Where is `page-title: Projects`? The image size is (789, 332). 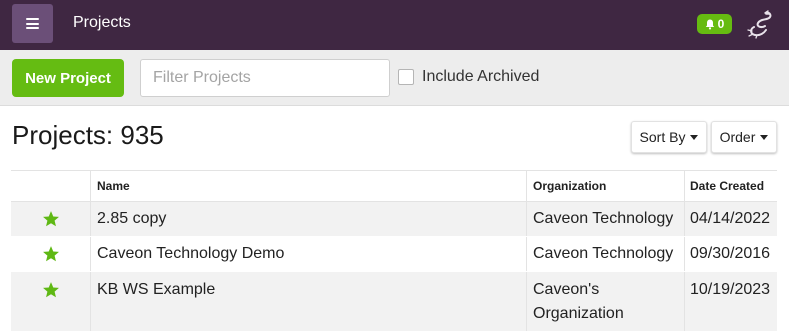
page-title: Projects is located at coordinates (102, 22).